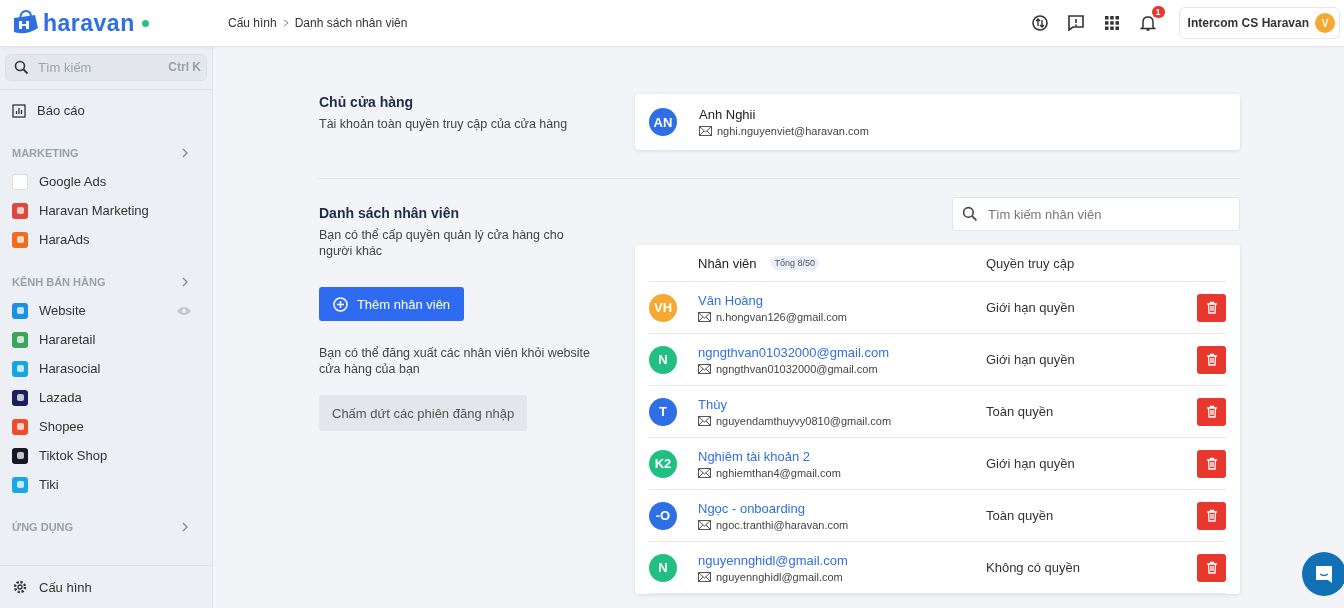  I want to click on staff-email: nghiemthan4@gmail.com, so click(778, 472).